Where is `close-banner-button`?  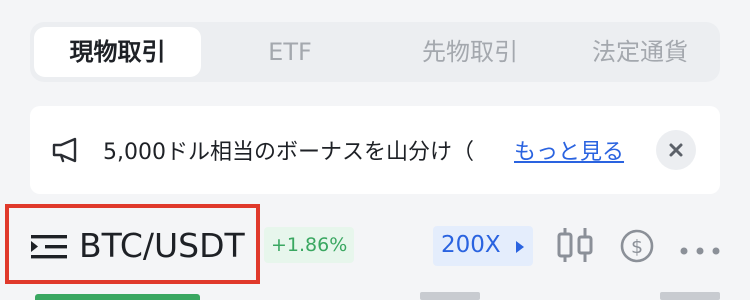 close-banner-button is located at coordinates (676, 150).